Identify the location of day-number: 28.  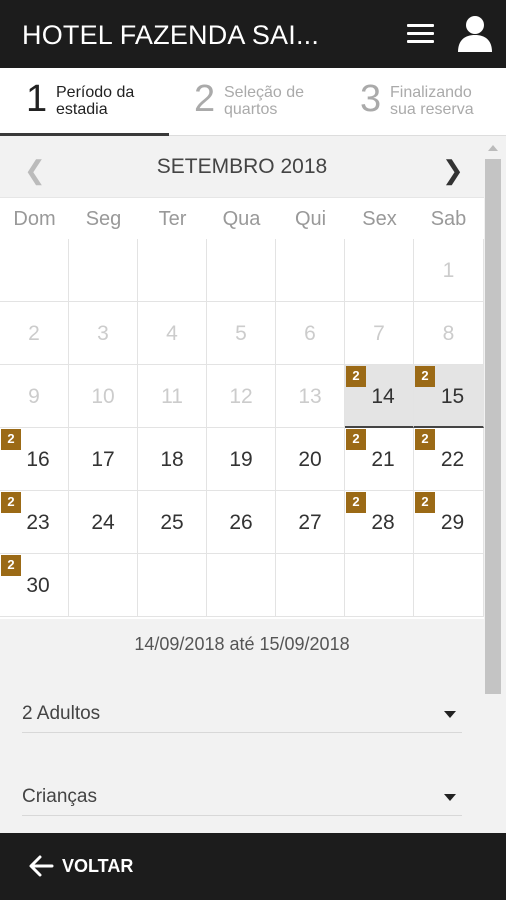
(383, 522).